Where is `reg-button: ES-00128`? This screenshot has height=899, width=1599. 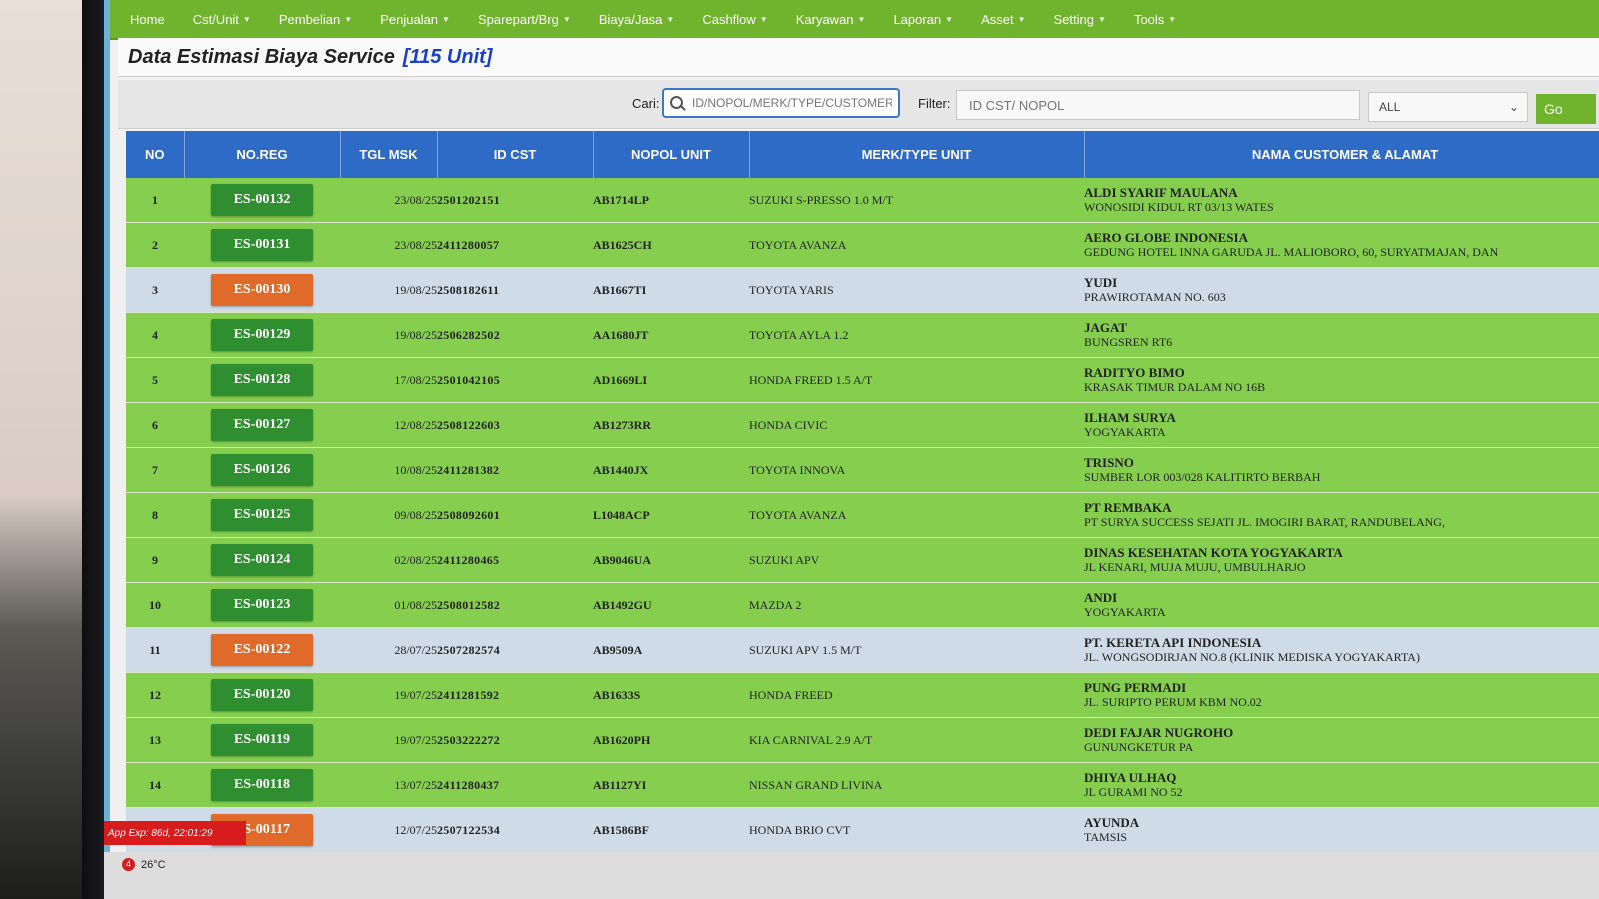 reg-button: ES-00128 is located at coordinates (262, 380).